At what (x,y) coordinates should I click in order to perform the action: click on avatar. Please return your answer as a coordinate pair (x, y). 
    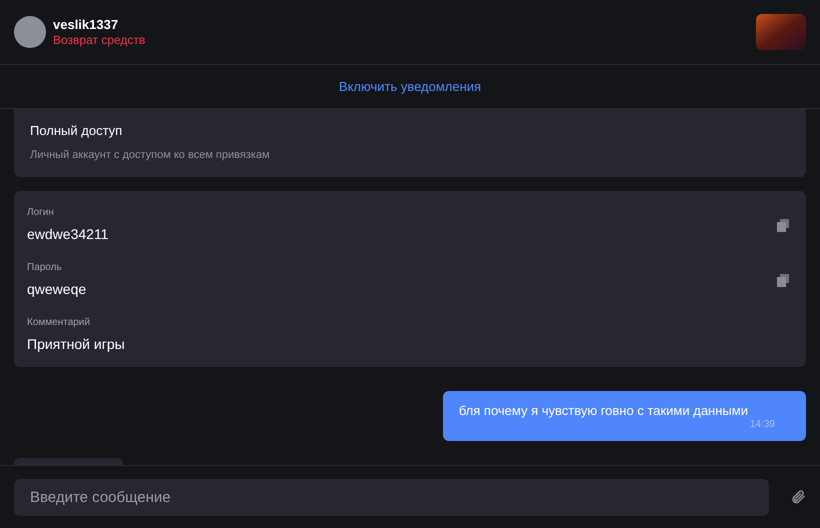
    Looking at the image, I should click on (30, 32).